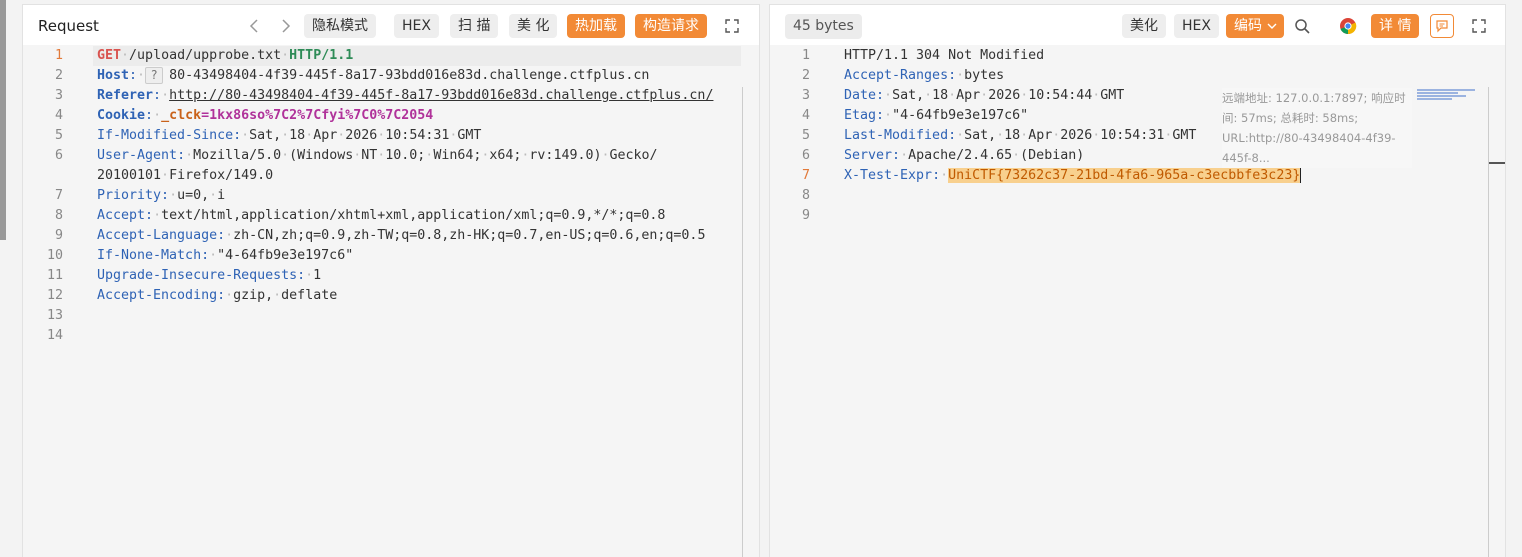  What do you see at coordinates (1488, 322) in the screenshot?
I see `response-scrollbar` at bounding box center [1488, 322].